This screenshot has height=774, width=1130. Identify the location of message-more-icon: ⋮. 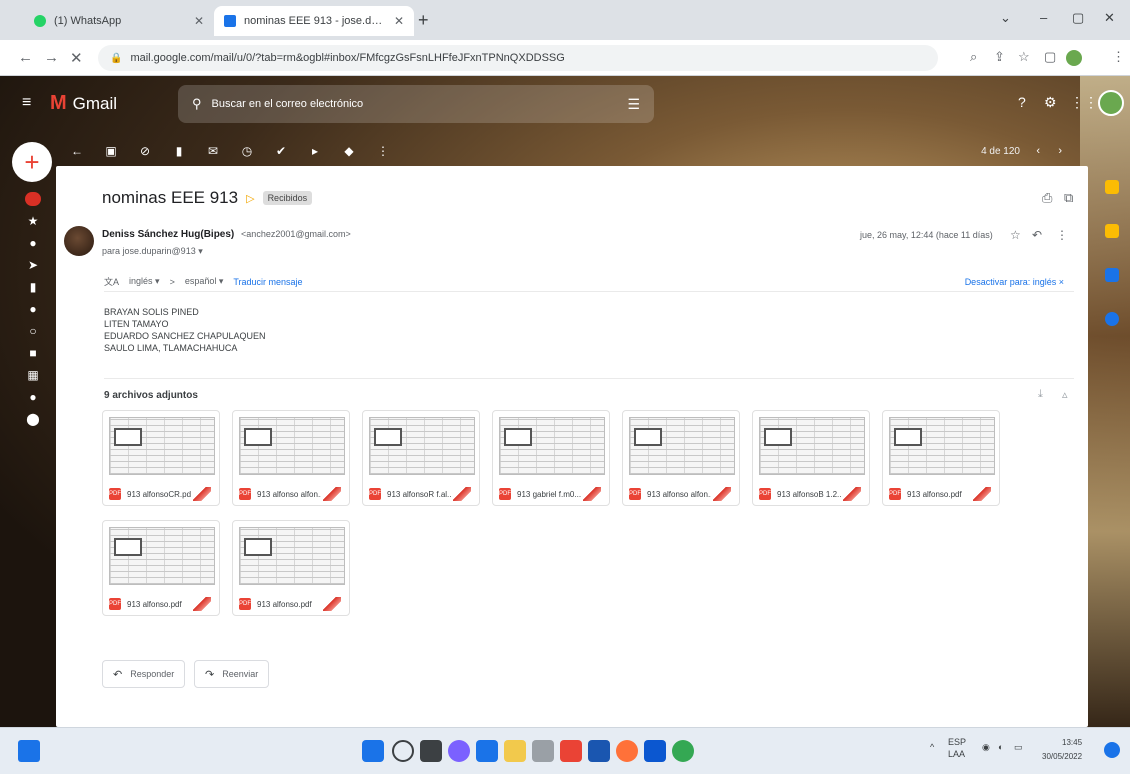
(1062, 235).